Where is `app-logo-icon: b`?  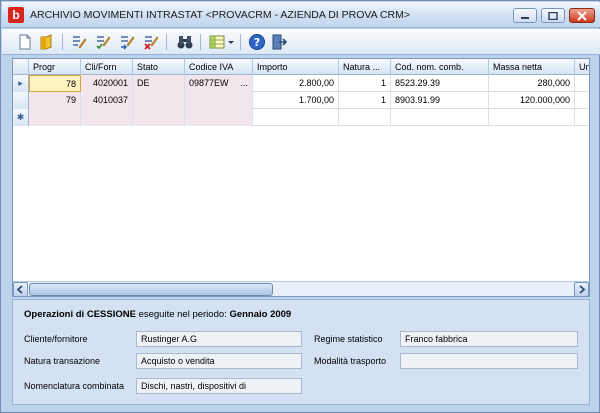 app-logo-icon: b is located at coordinates (16, 15).